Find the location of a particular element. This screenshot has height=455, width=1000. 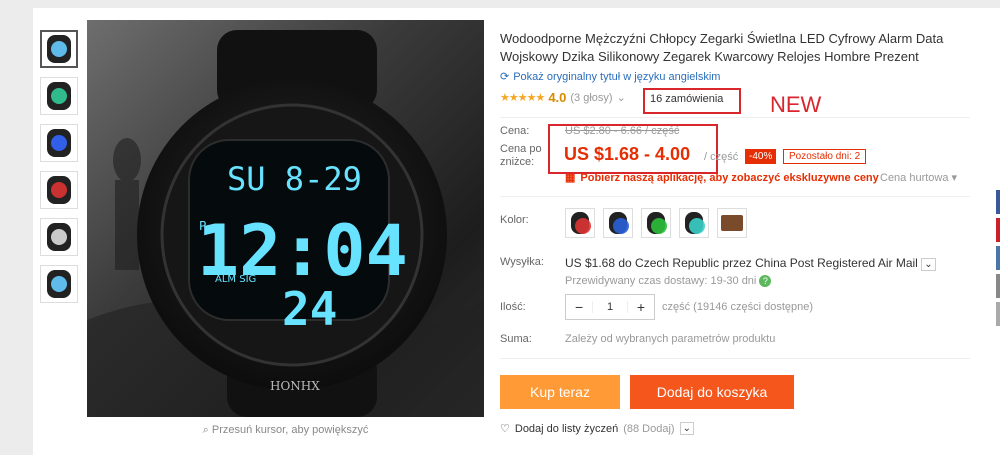

delivery-time: Przewidywany czas dostawy: 19-30 dni? is located at coordinates (668, 281).